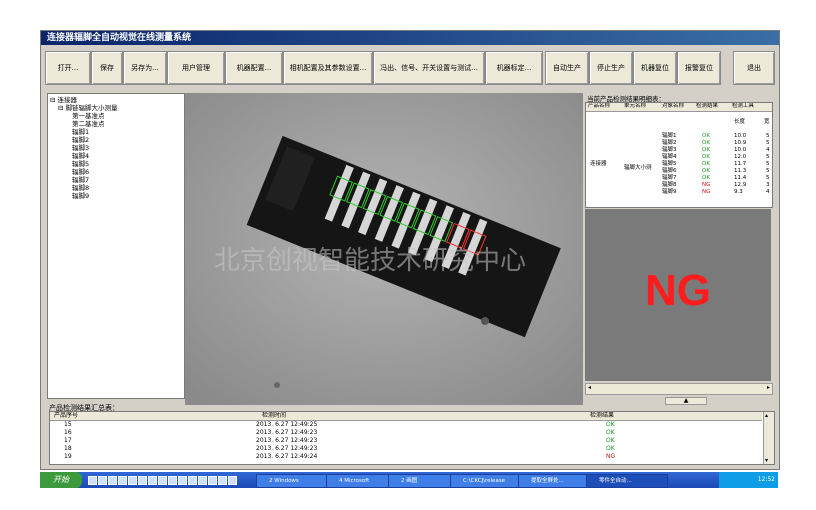  Describe the element at coordinates (80, 140) in the screenshot. I see `tree-item: 辐脚2` at that location.